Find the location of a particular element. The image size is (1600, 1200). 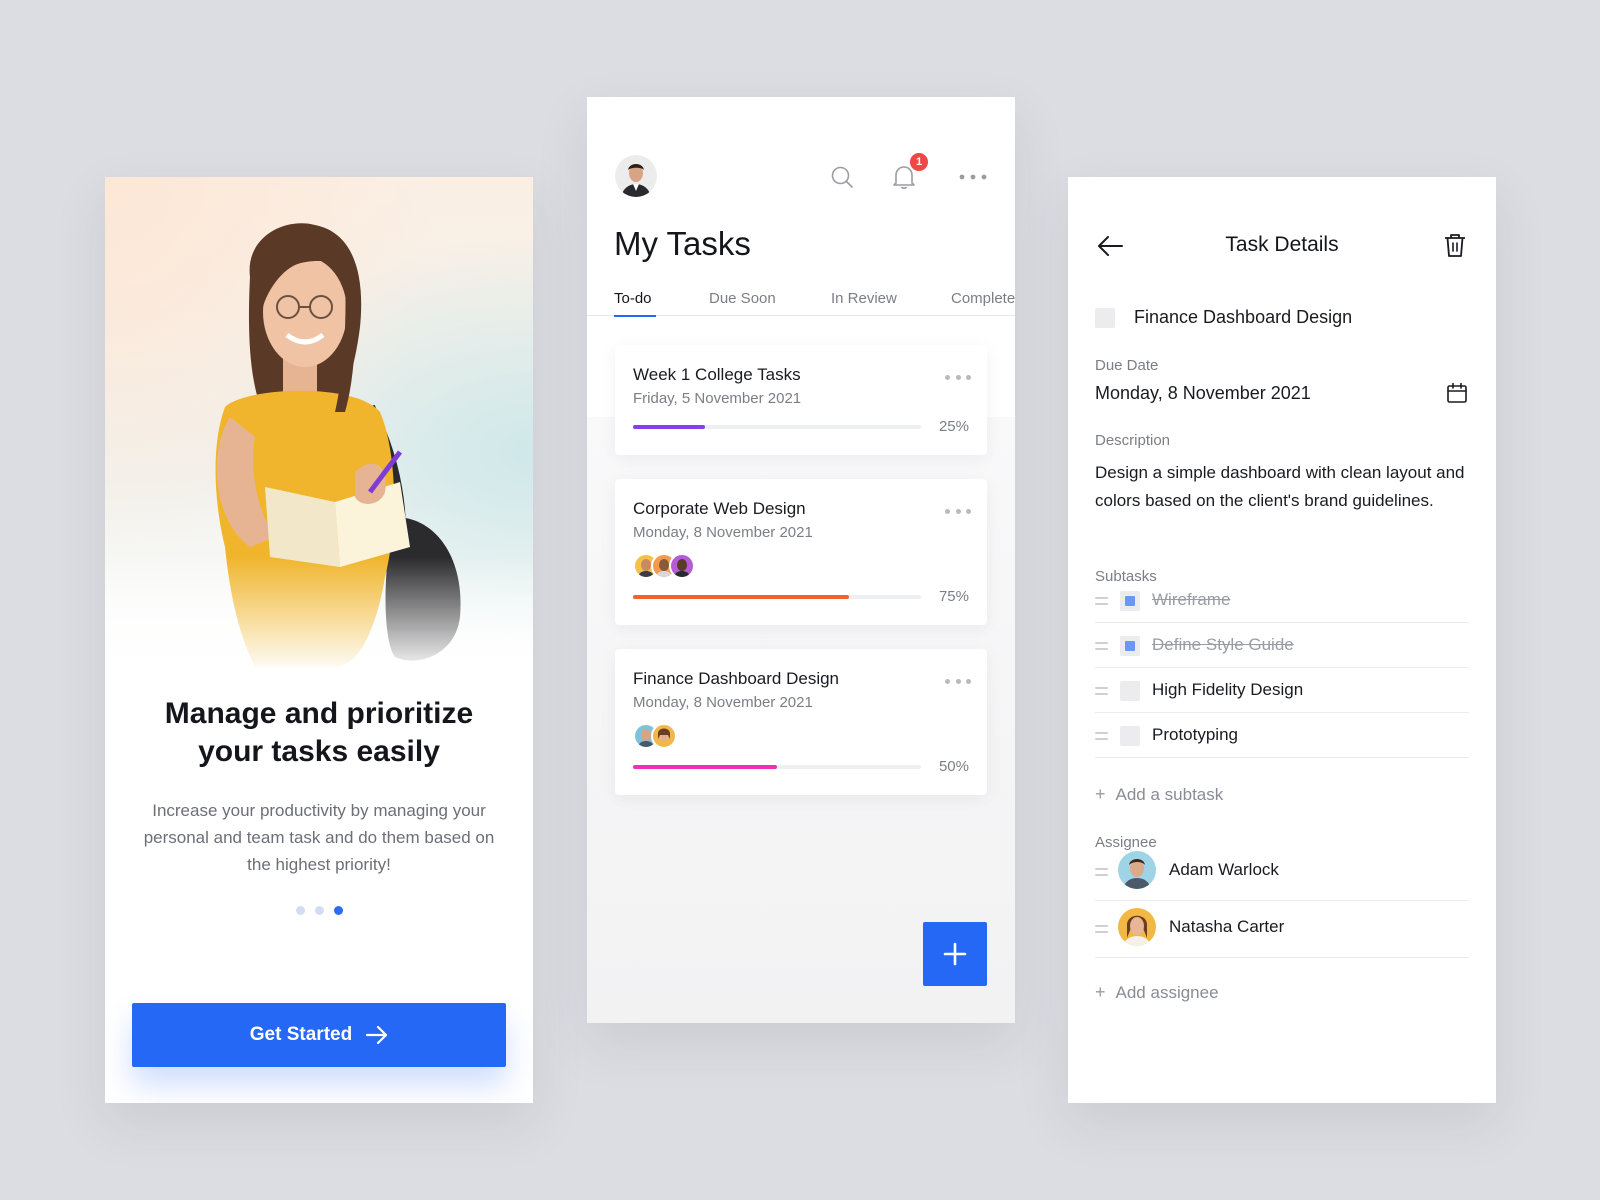

task-tabs: To-do Due Soon In Review Complete is located at coordinates (801, 303).